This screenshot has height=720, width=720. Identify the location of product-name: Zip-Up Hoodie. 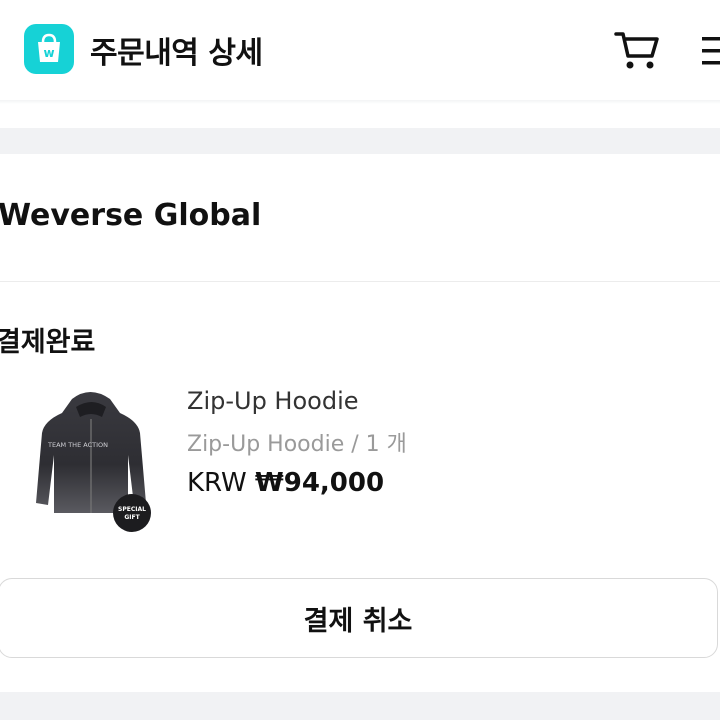
(273, 401).